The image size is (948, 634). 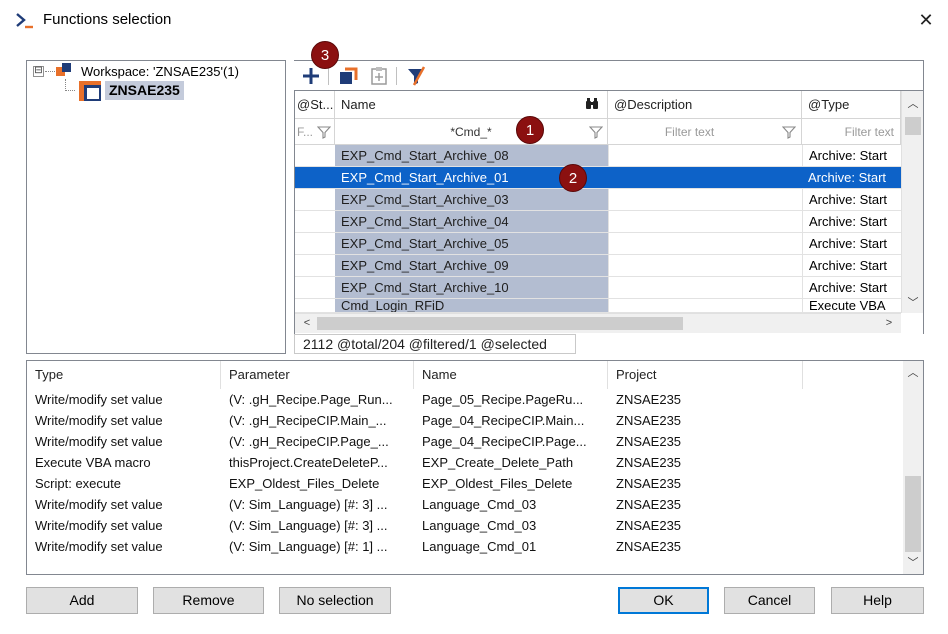 What do you see at coordinates (70, 90) in the screenshot?
I see `tree-connector` at bounding box center [70, 90].